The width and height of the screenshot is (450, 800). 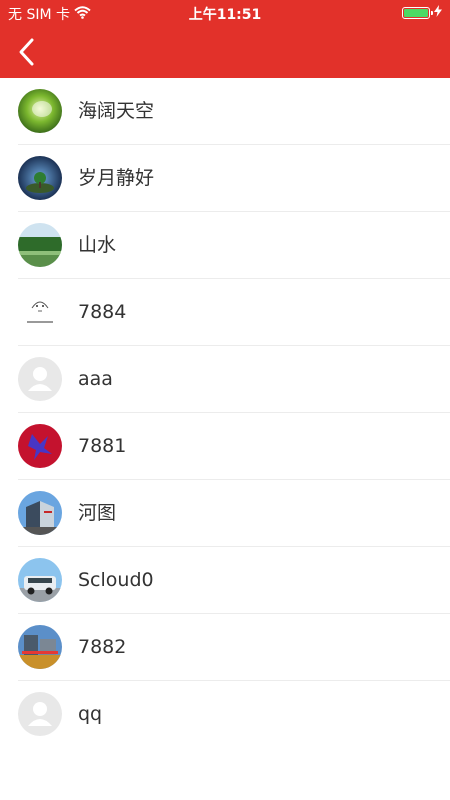 What do you see at coordinates (417, 13) in the screenshot?
I see `battery-icon` at bounding box center [417, 13].